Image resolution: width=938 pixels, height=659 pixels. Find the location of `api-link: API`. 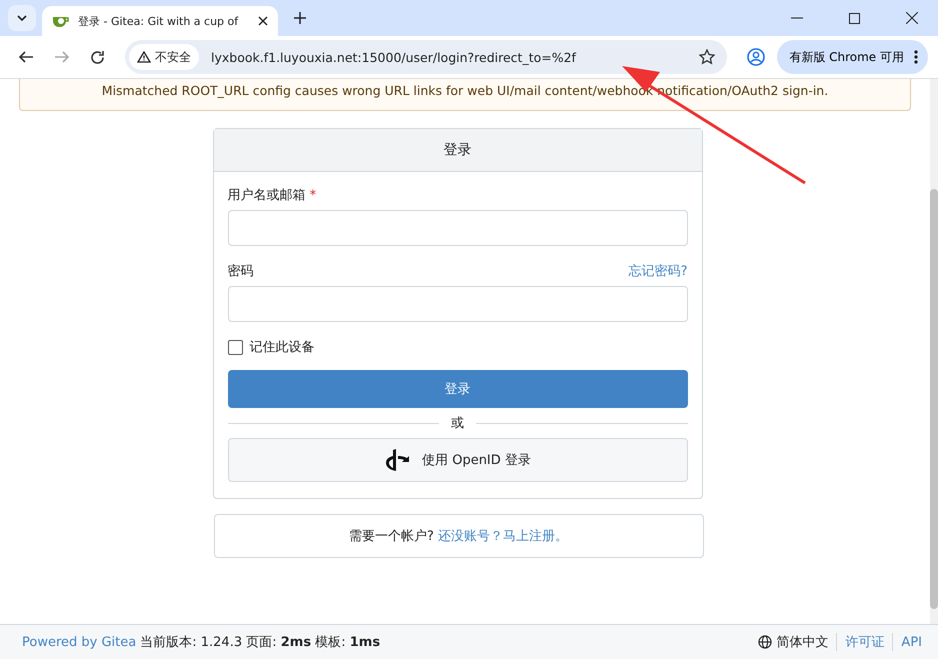

api-link: API is located at coordinates (911, 642).